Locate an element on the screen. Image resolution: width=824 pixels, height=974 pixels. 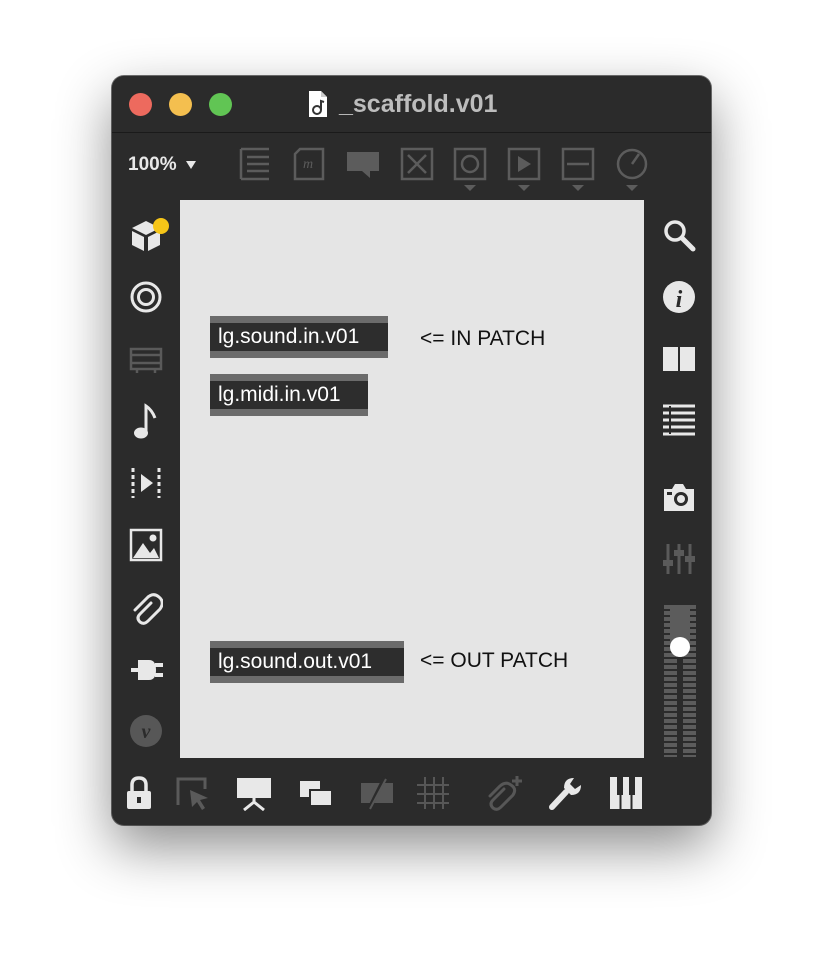
add-attachment-icon is located at coordinates (504, 793).